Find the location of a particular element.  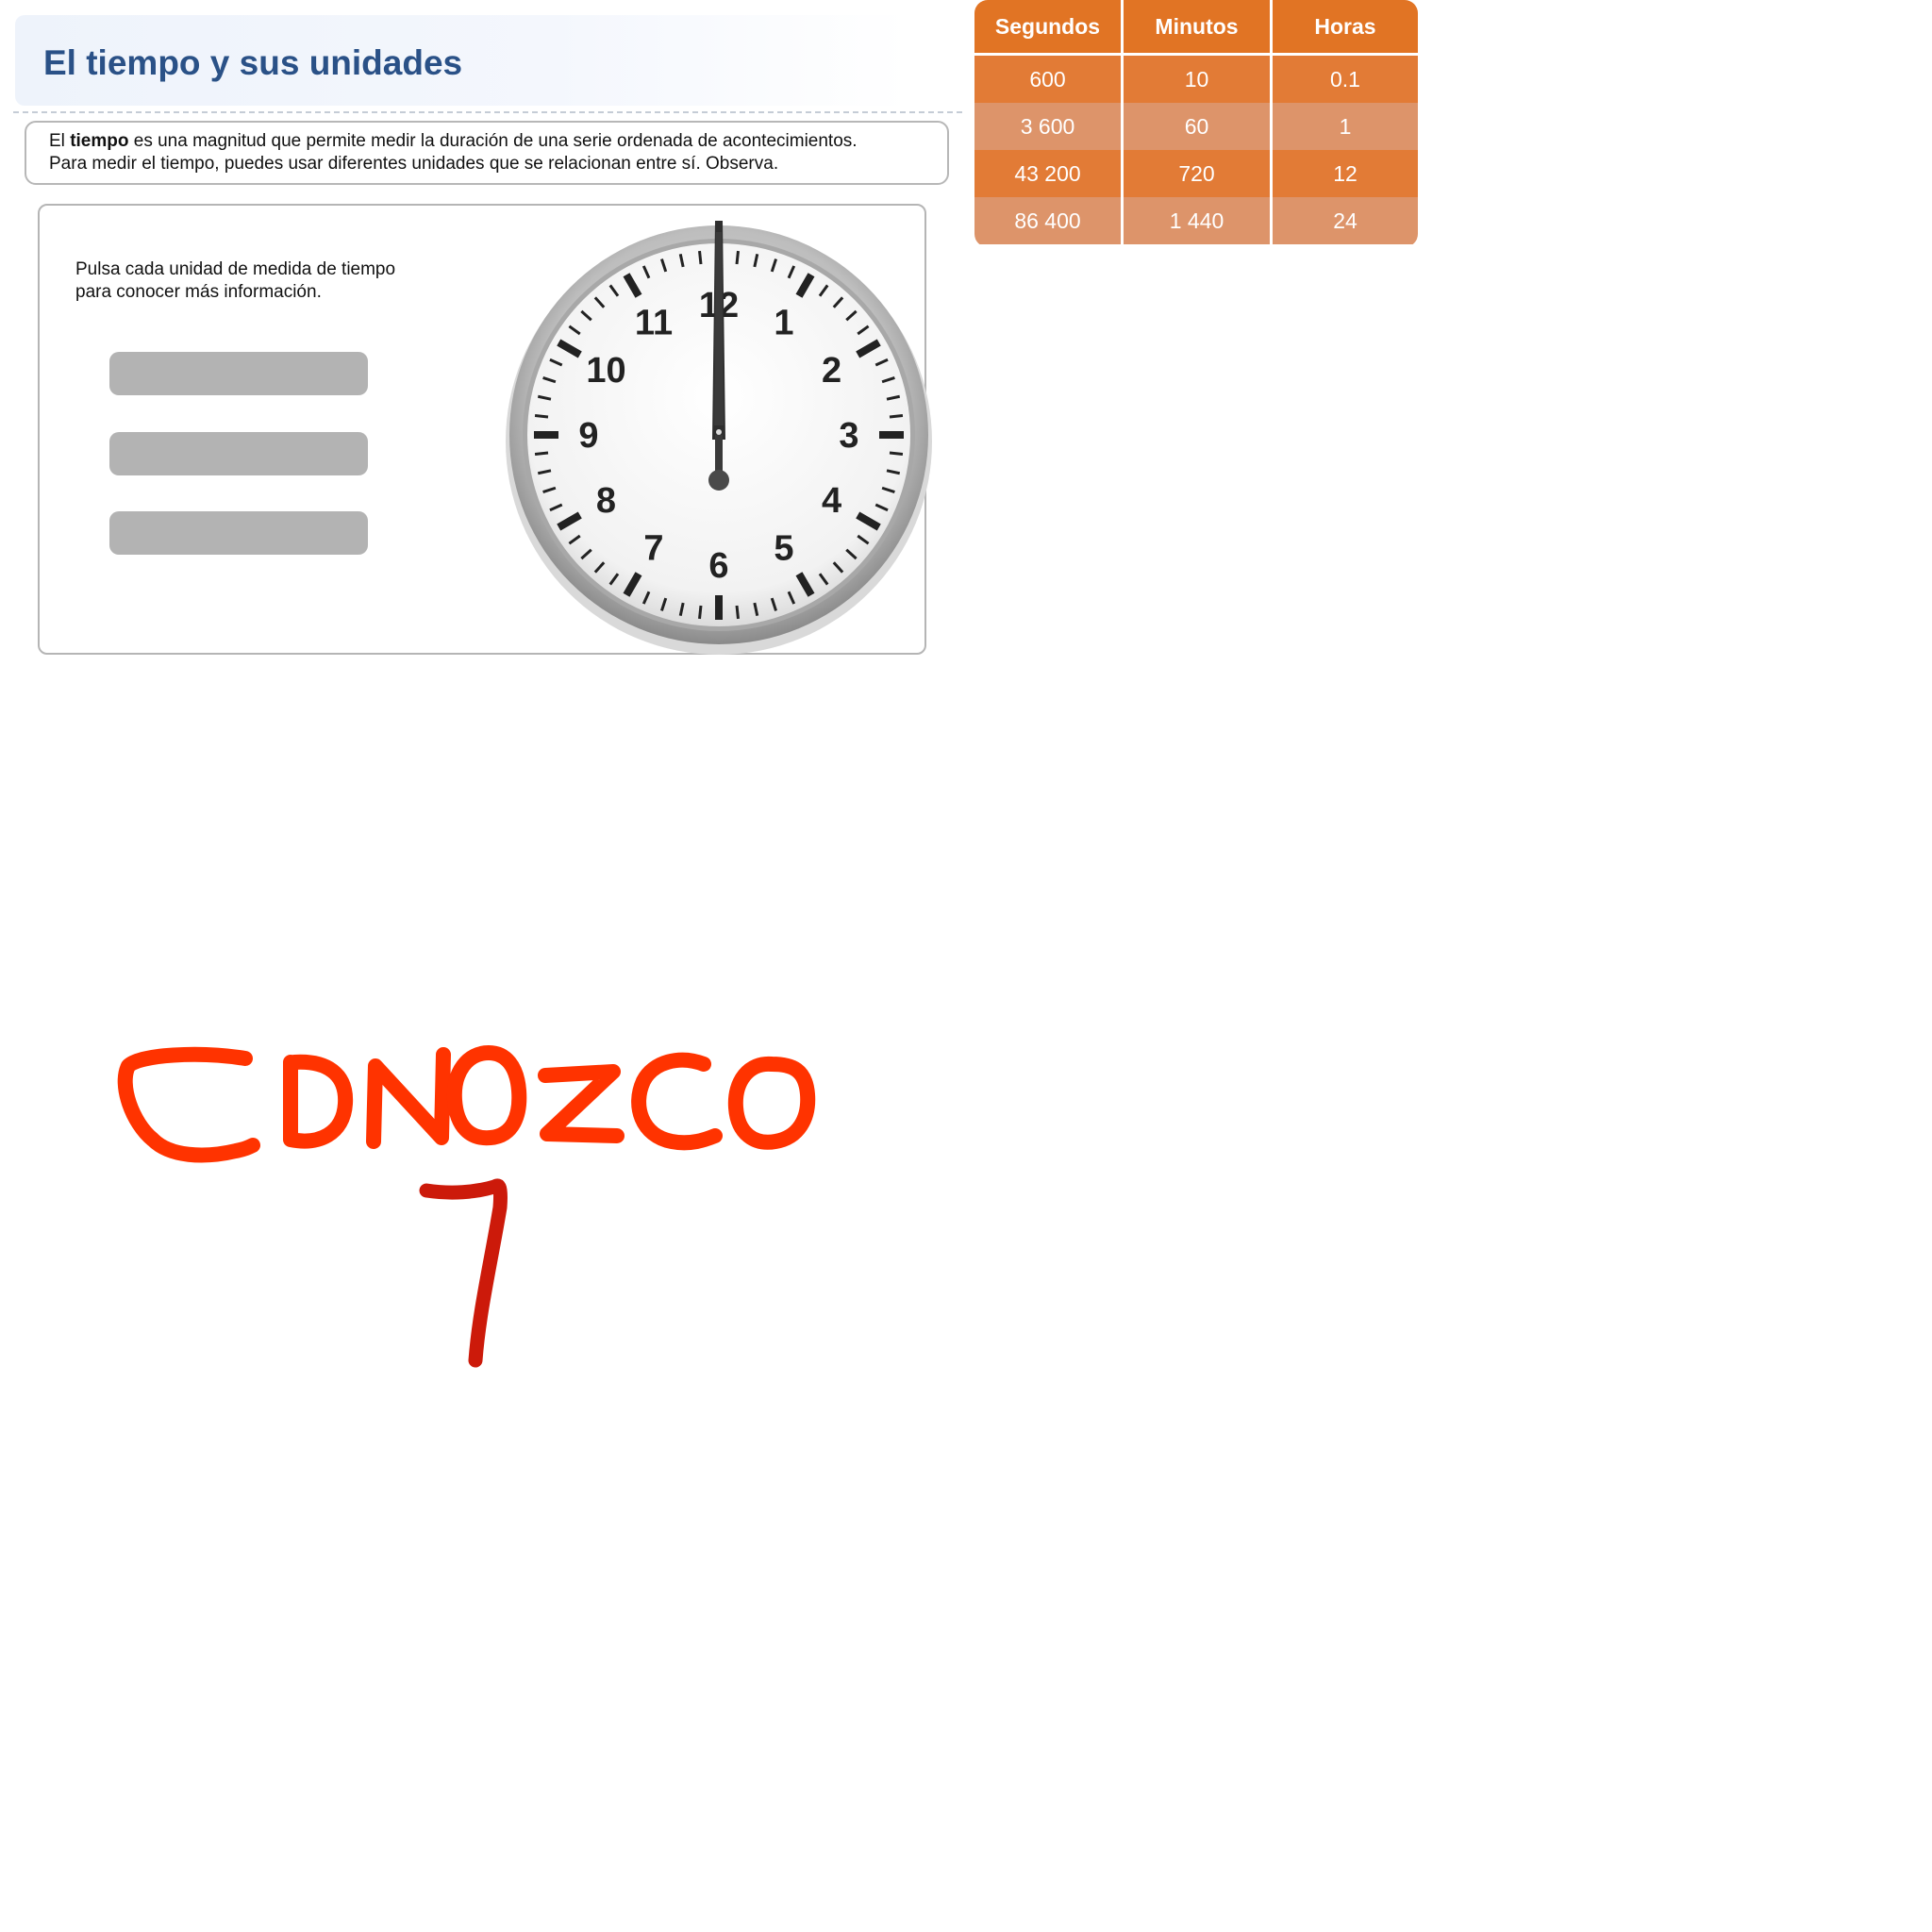

table-cell: 3 600 is located at coordinates (1049, 126).